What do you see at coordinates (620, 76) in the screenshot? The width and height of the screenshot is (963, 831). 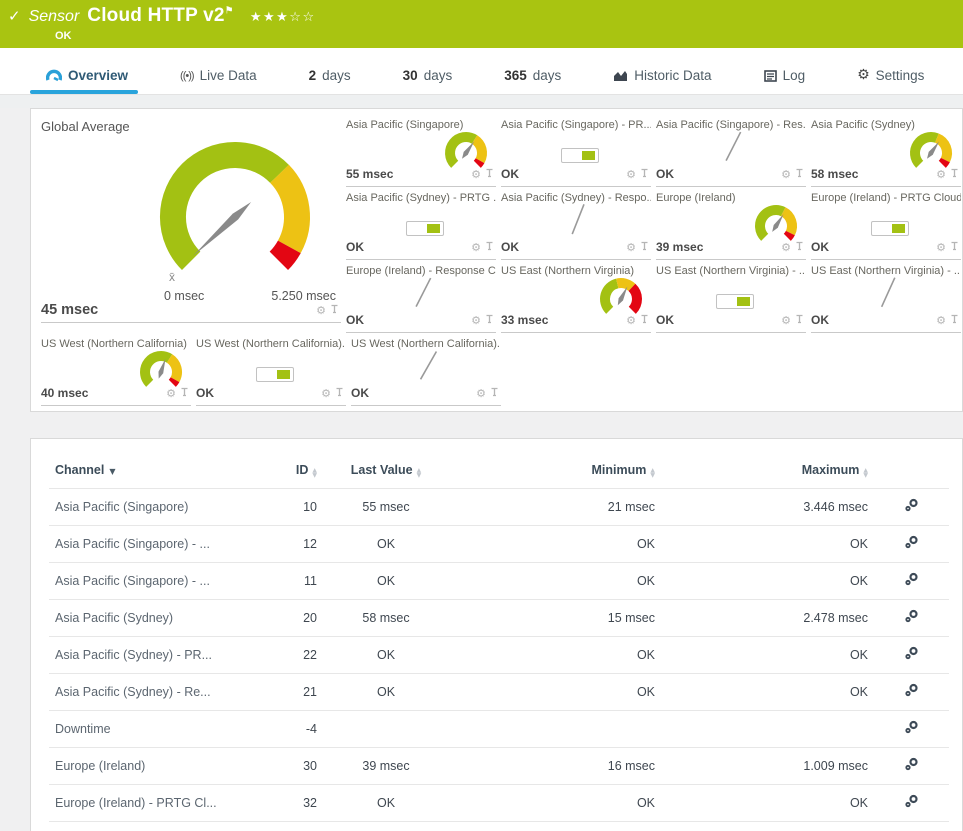 I see `area-chart-icon` at bounding box center [620, 76].